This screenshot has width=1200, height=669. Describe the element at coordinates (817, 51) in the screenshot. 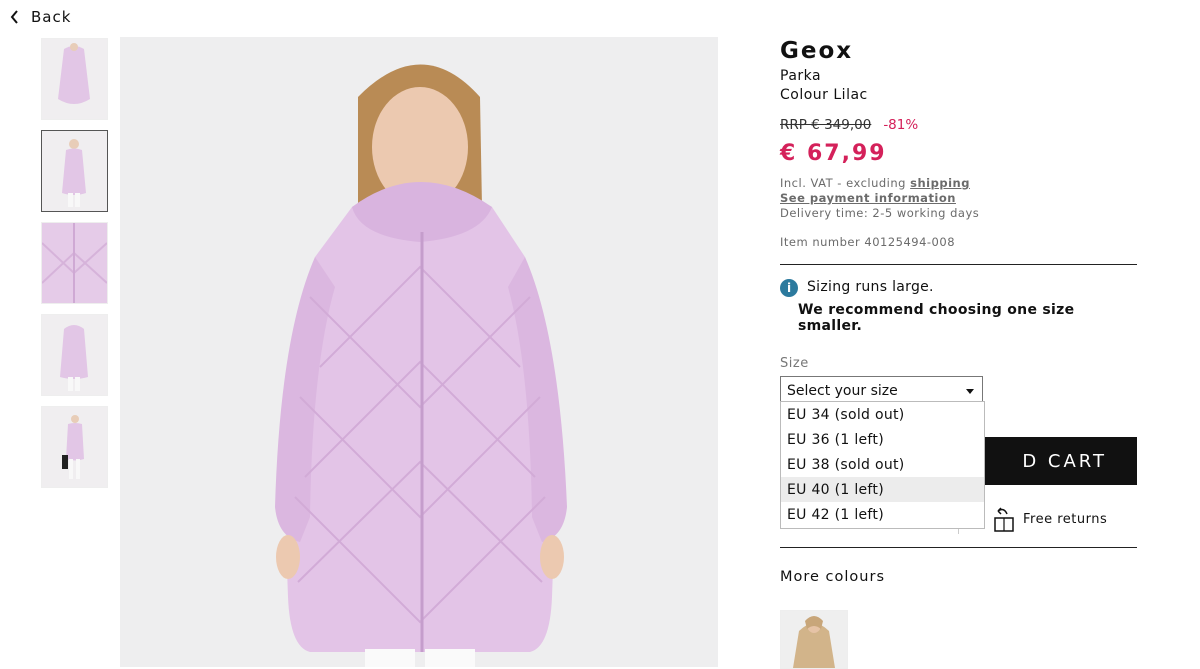

I see `brand-name: Geox` at that location.